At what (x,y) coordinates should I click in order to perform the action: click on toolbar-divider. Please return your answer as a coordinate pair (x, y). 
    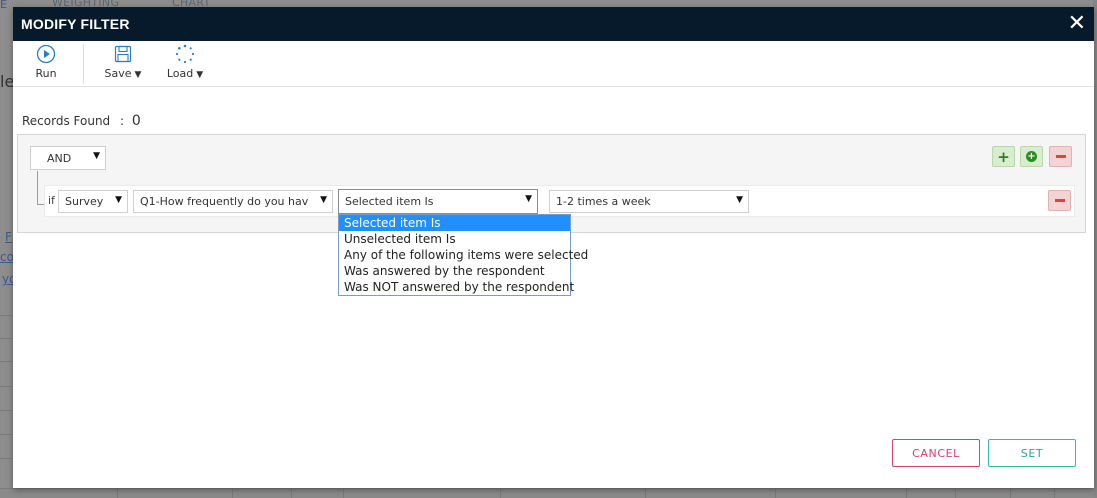
    Looking at the image, I should click on (83, 64).